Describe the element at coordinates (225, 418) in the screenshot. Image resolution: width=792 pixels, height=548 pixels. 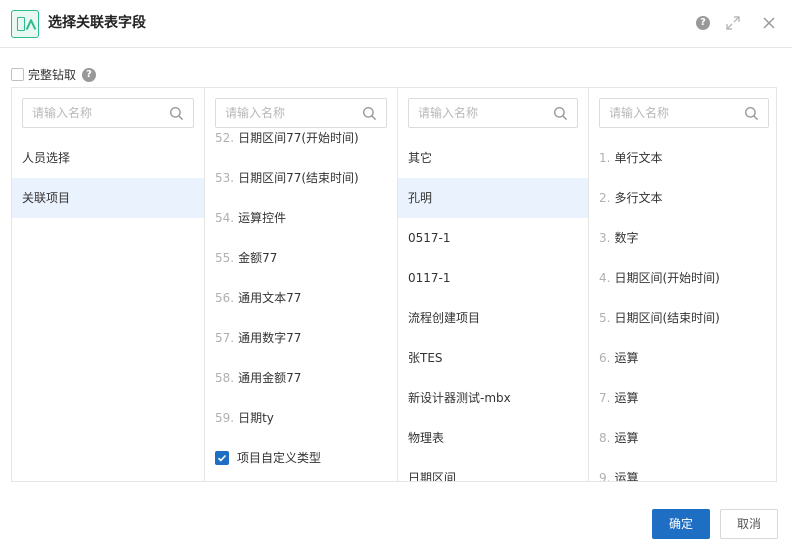
I see `item-number: 59.` at that location.